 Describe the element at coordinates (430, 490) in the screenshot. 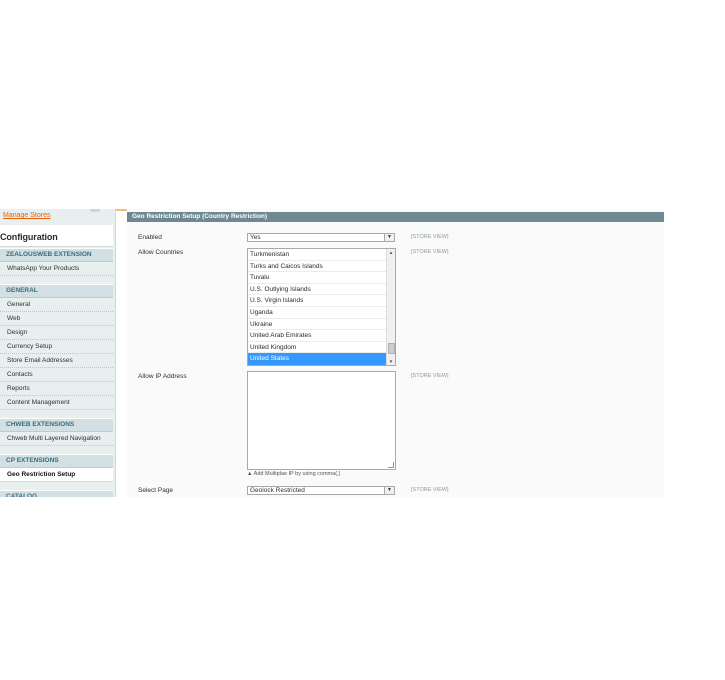

I see `select-page-scope: [STORE VIEW]` at that location.